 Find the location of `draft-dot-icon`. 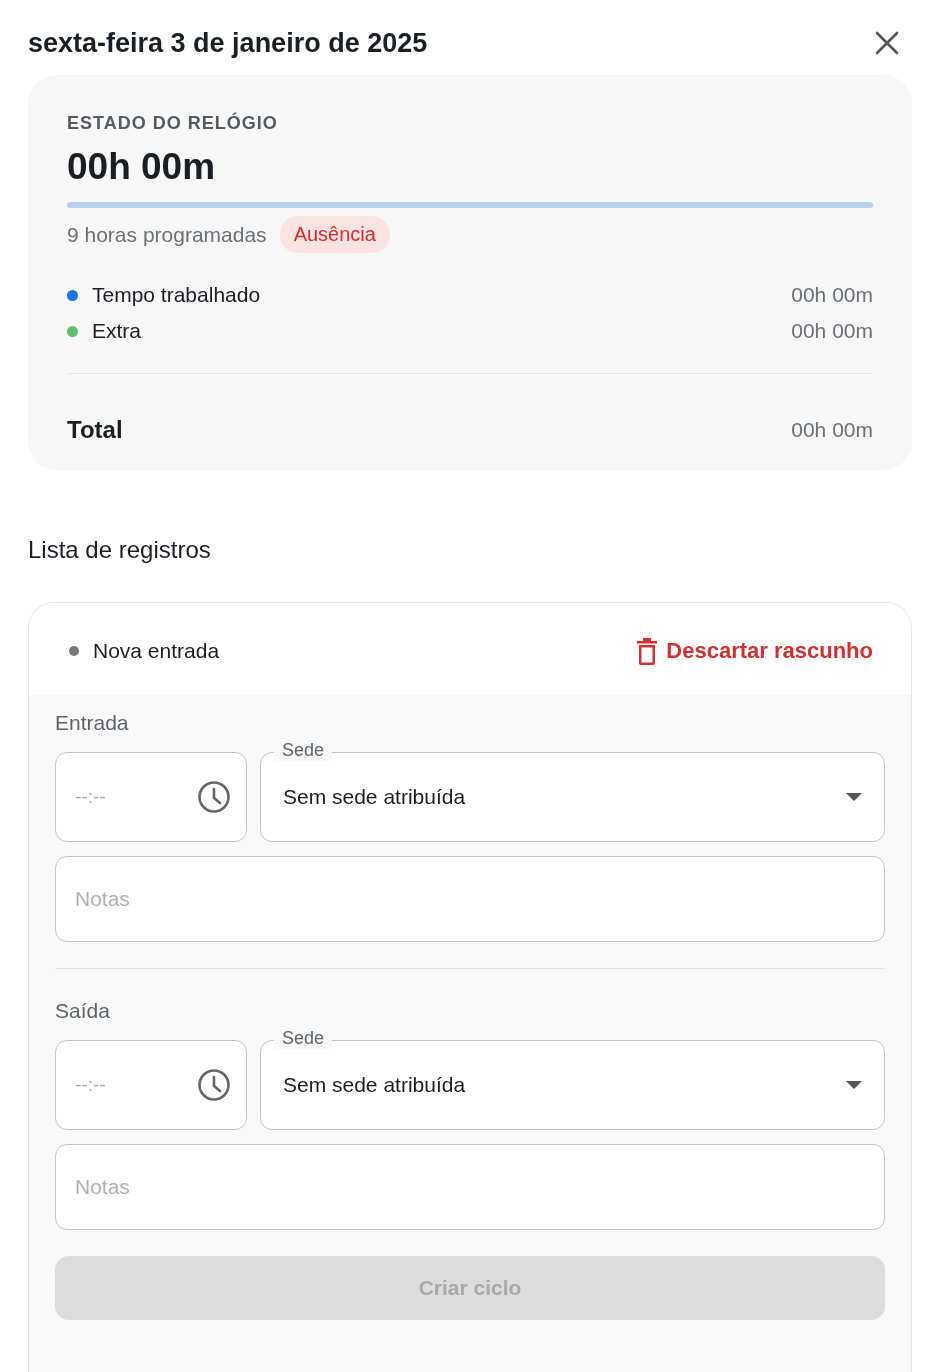

draft-dot-icon is located at coordinates (74, 651).